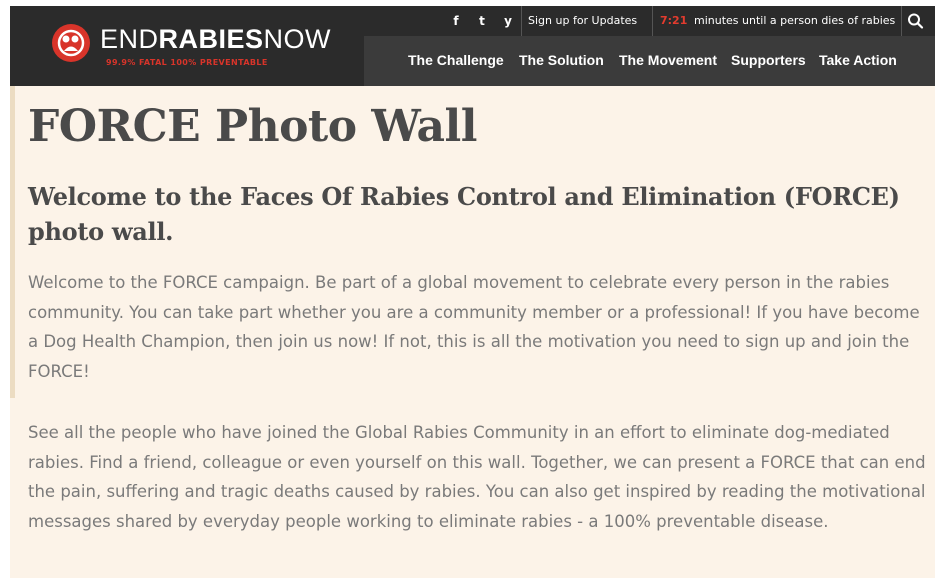  What do you see at coordinates (456, 21) in the screenshot?
I see `facebook-icon: f` at bounding box center [456, 21].